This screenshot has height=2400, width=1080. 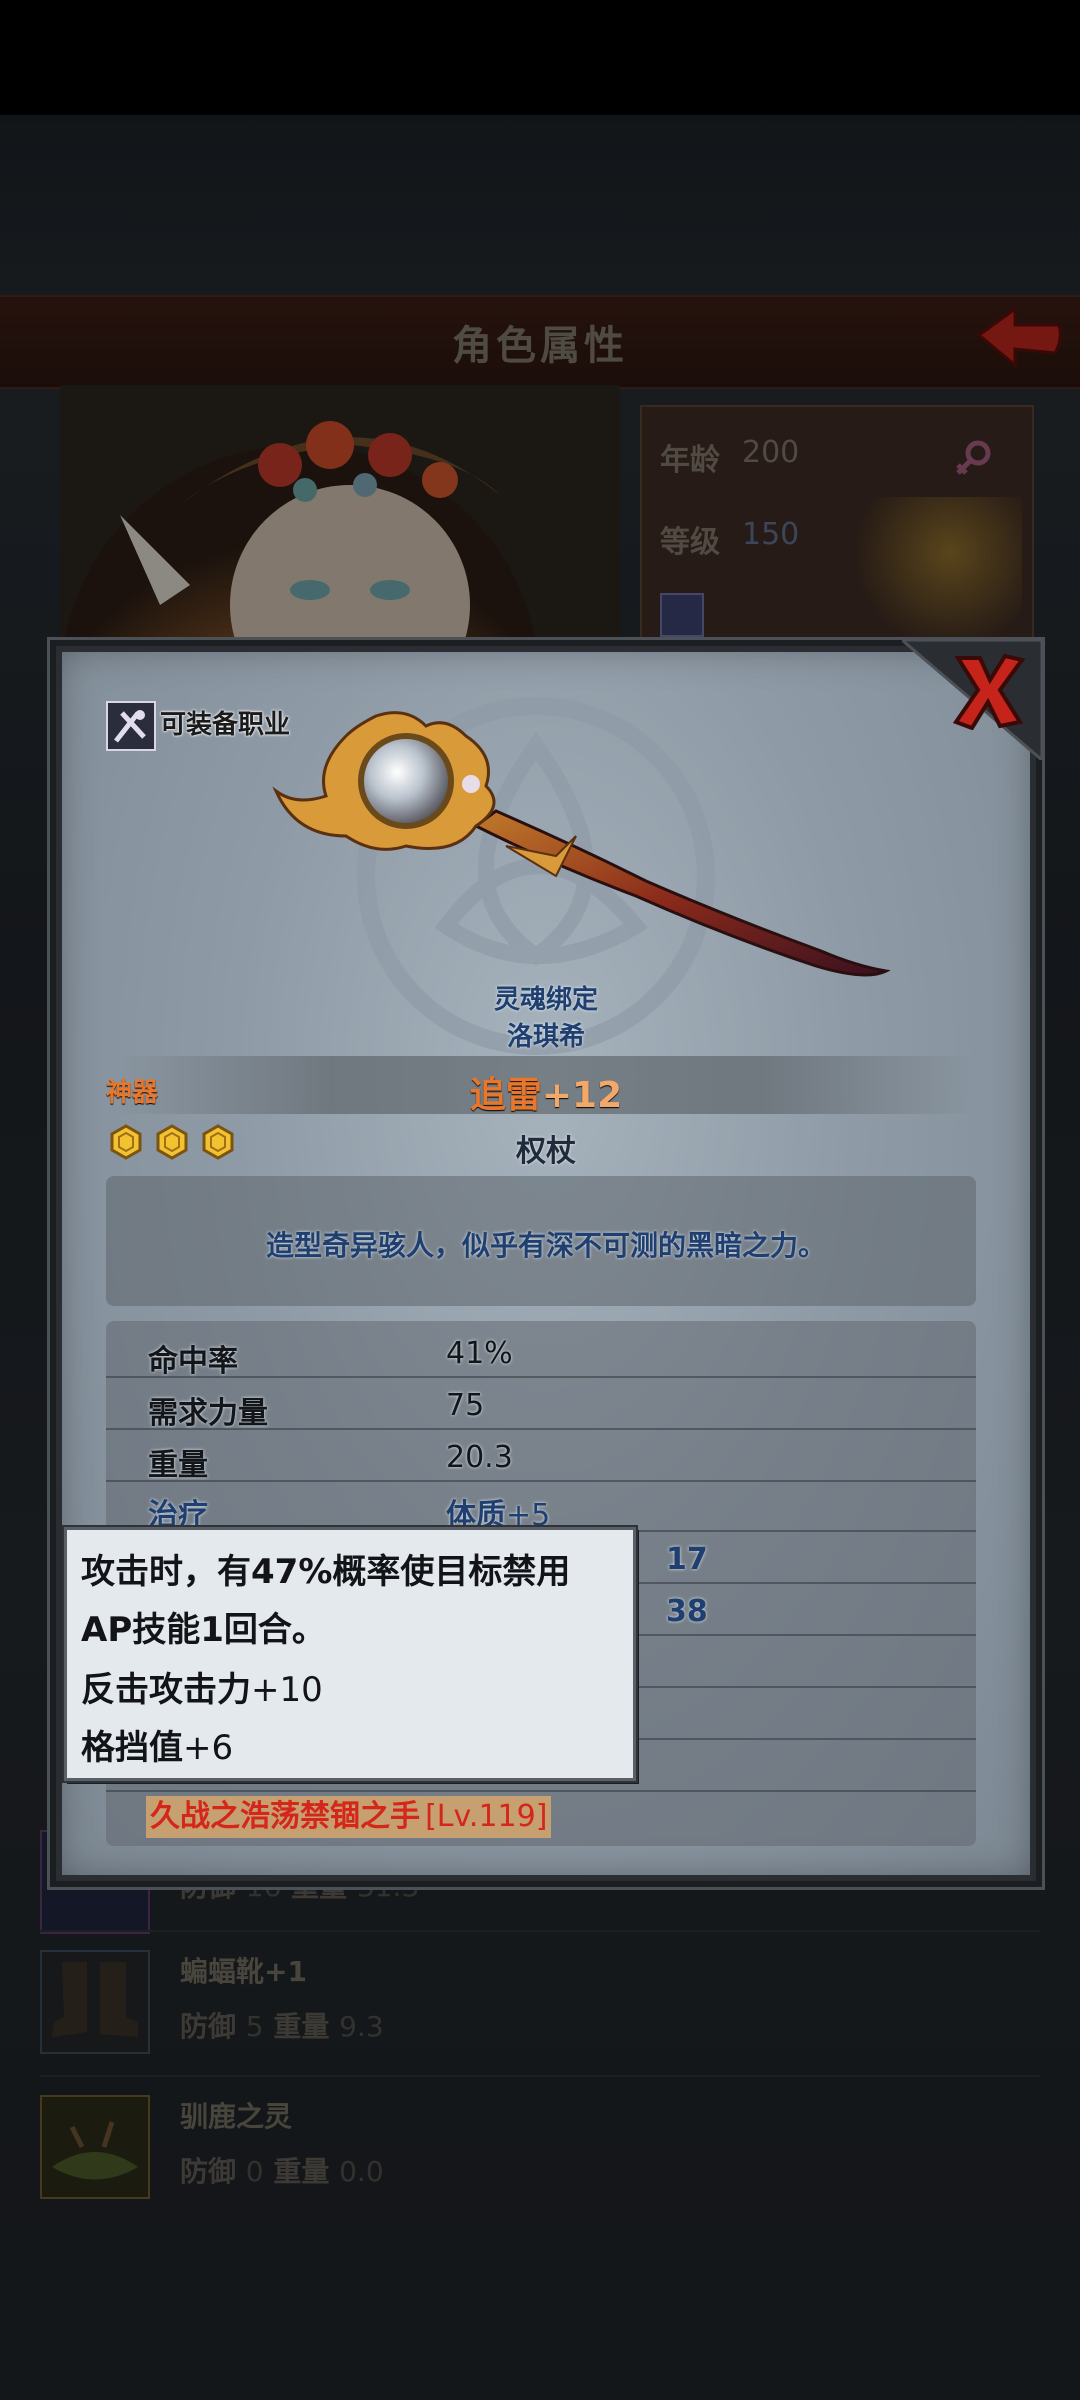 I want to click on effect-tooltip: 攻击时，有47%概率使目标禁用 AP技能1回合。 反击攻击力+10 格挡值+6, so click(x=350, y=1654).